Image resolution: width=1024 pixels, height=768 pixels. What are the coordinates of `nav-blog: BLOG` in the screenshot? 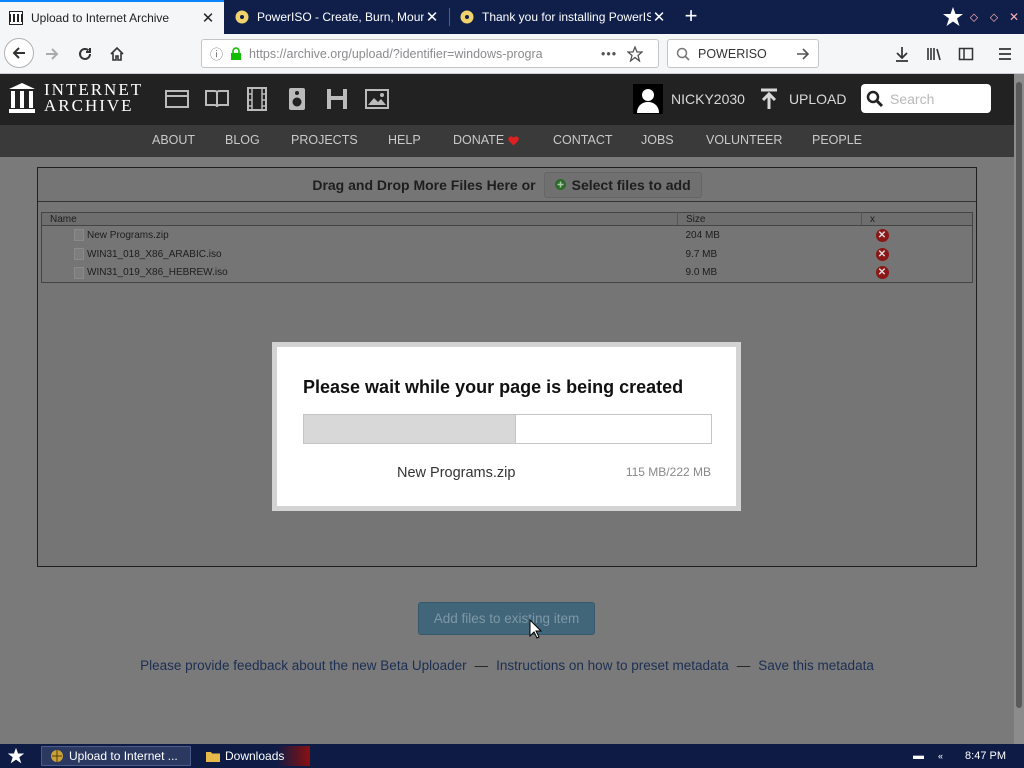 It's located at (242, 140).